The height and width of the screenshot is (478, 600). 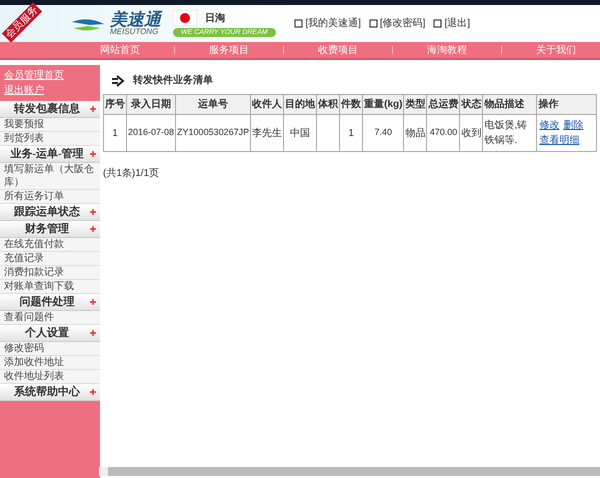 I want to click on column-header: 目的地, so click(x=300, y=104).